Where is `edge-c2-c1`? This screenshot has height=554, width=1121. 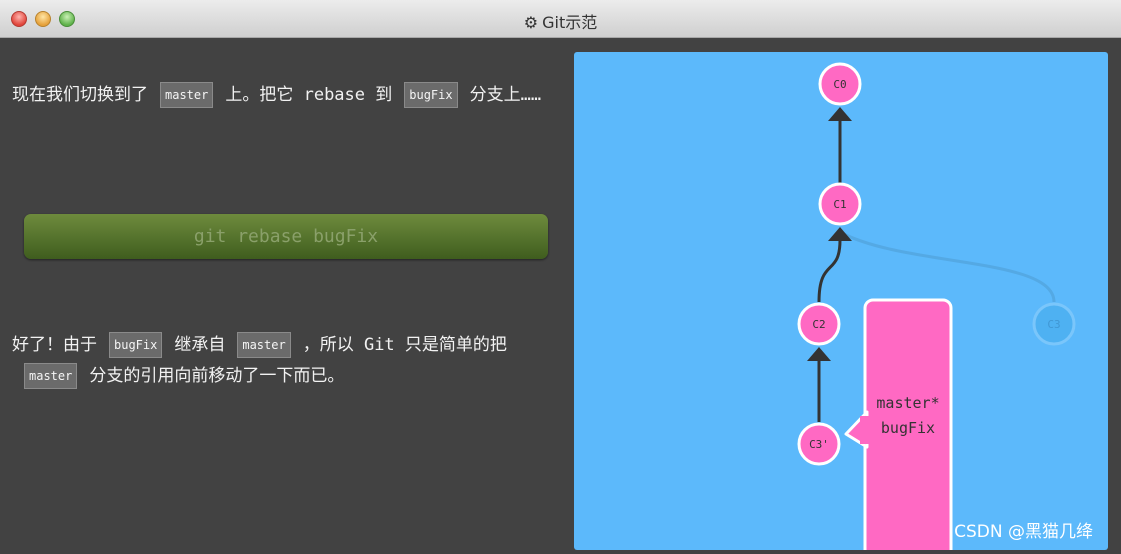
edge-c2-c1 is located at coordinates (829, 271).